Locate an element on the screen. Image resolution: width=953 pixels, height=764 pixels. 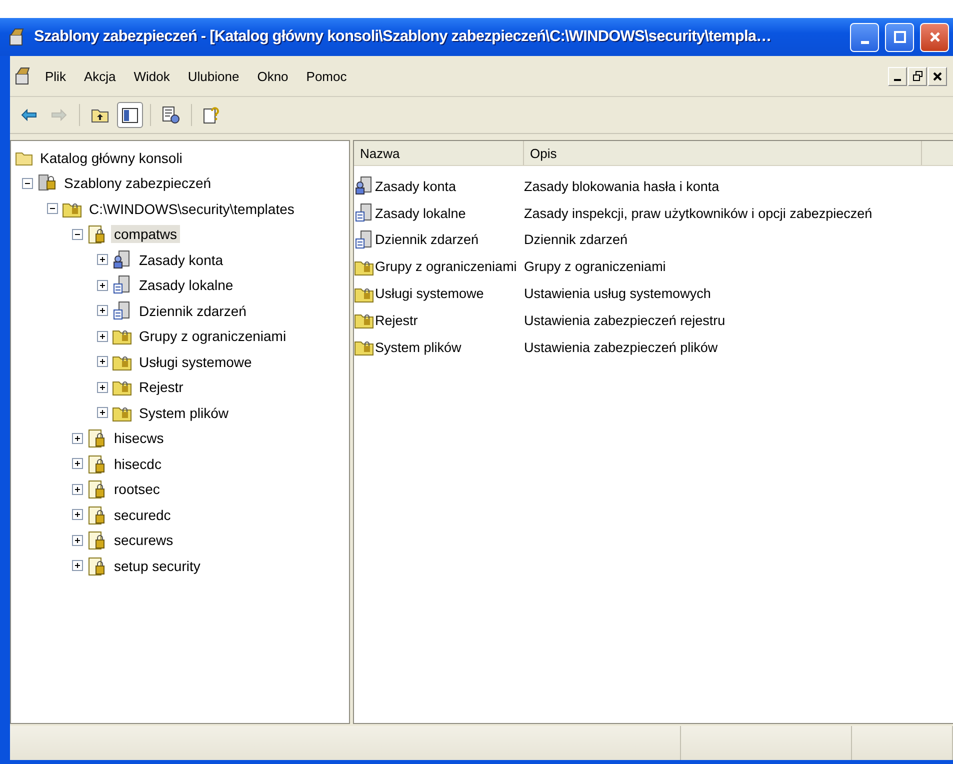
list-item: System plików is located at coordinates (418, 347).